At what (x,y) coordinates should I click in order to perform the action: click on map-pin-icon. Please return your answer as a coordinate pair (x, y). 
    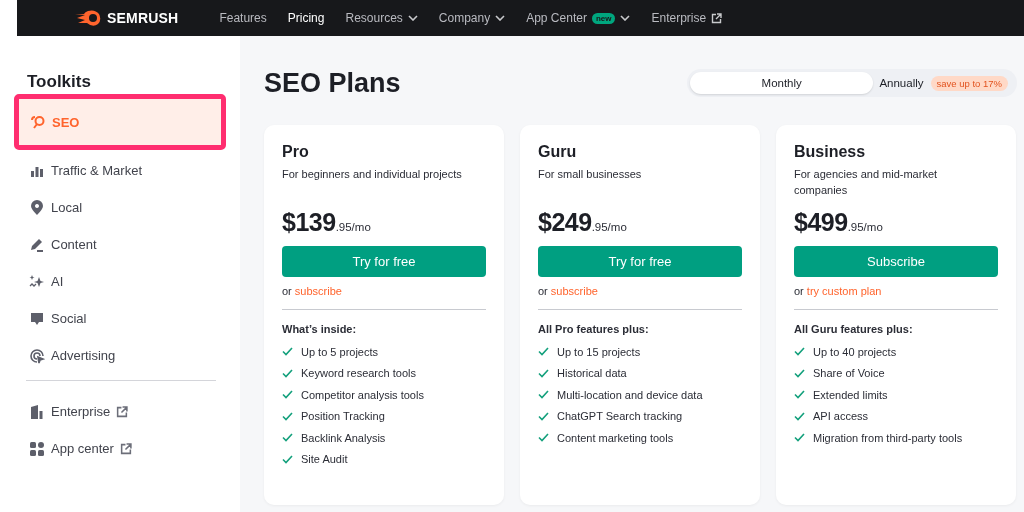
    Looking at the image, I should click on (37, 207).